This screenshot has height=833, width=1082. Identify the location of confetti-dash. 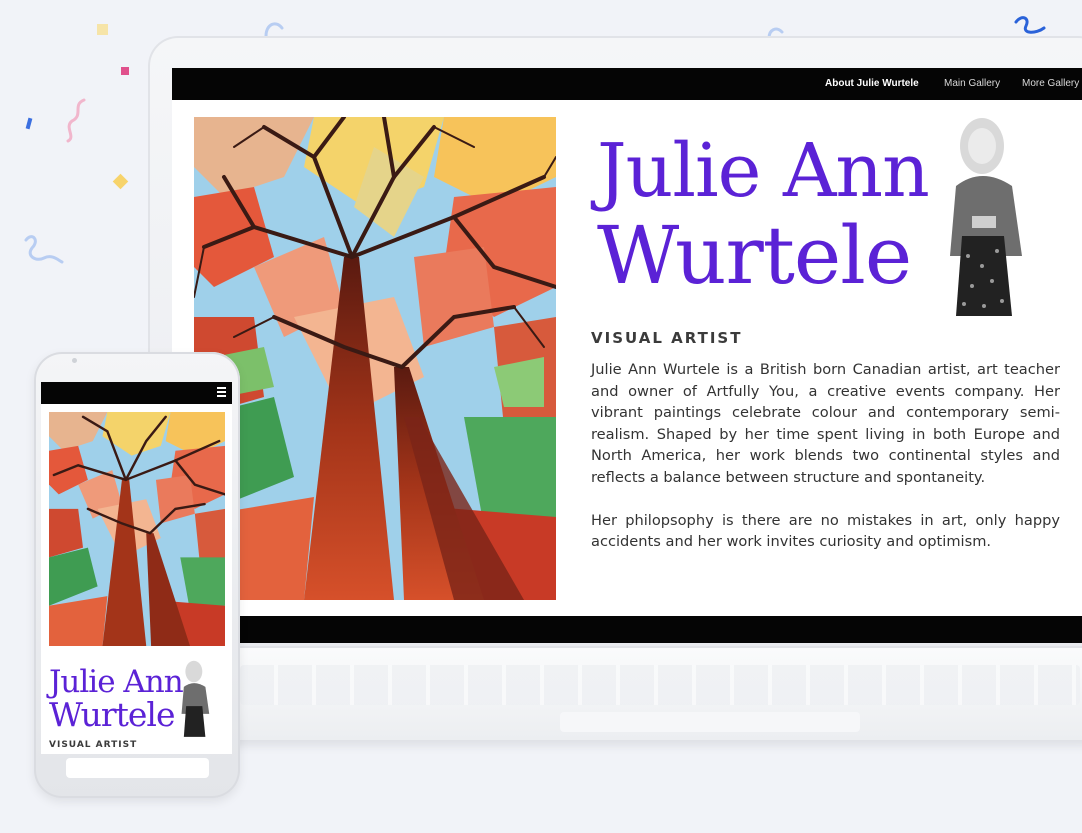
(29, 123).